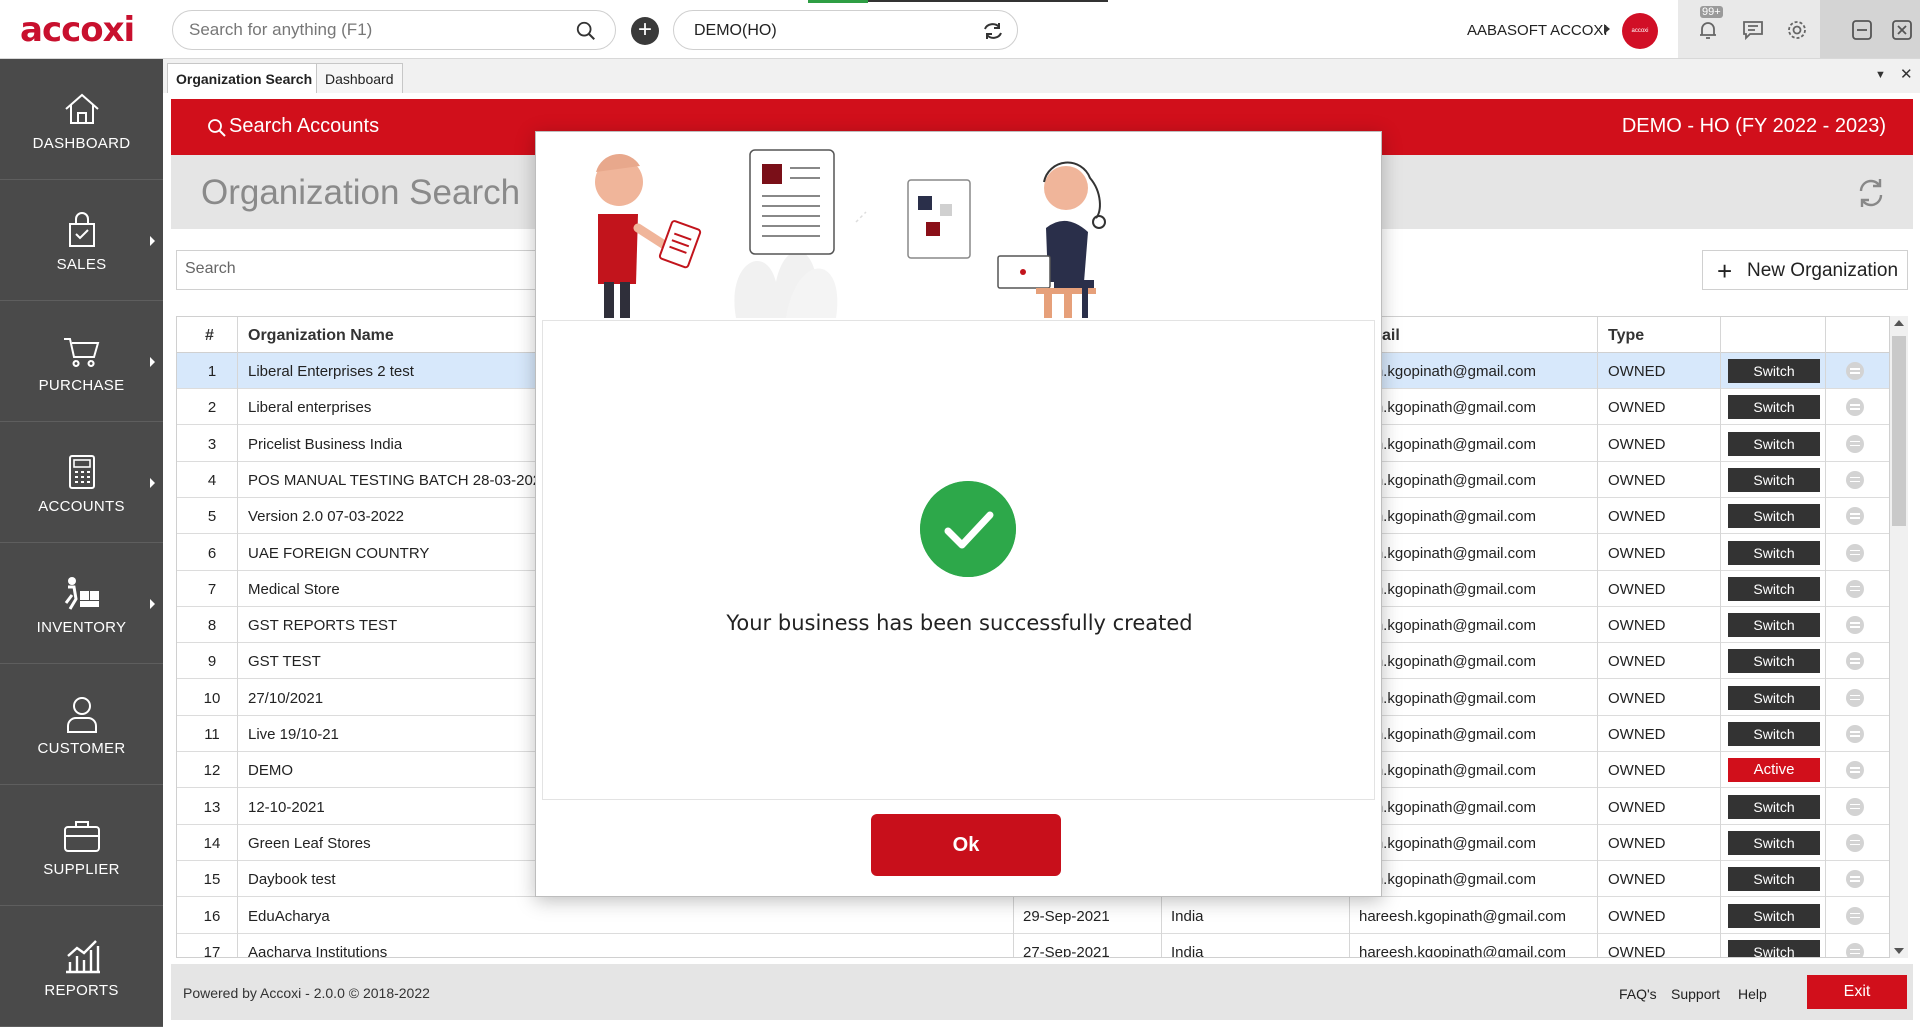 Image resolution: width=1920 pixels, height=1027 pixels. Describe the element at coordinates (1391, 336) in the screenshot. I see `column-header-email: ail` at that location.